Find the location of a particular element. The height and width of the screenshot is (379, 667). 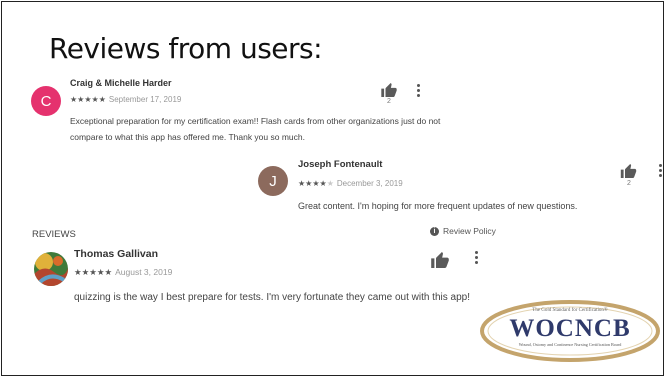

review-date: December 3, 2019 is located at coordinates (369, 183).